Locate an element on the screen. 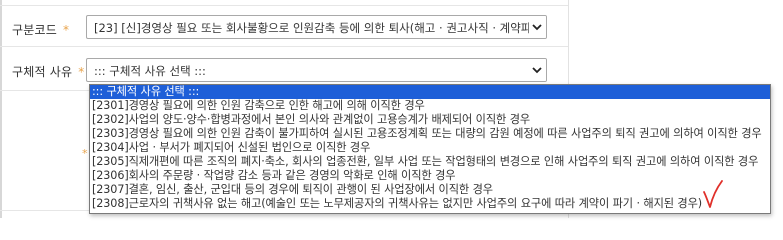 The width and height of the screenshot is (783, 240). dropdown-option: [2304]사업 · 부서가 폐지되어 신설된 법인으로 이직한 경우 is located at coordinates (430, 148).